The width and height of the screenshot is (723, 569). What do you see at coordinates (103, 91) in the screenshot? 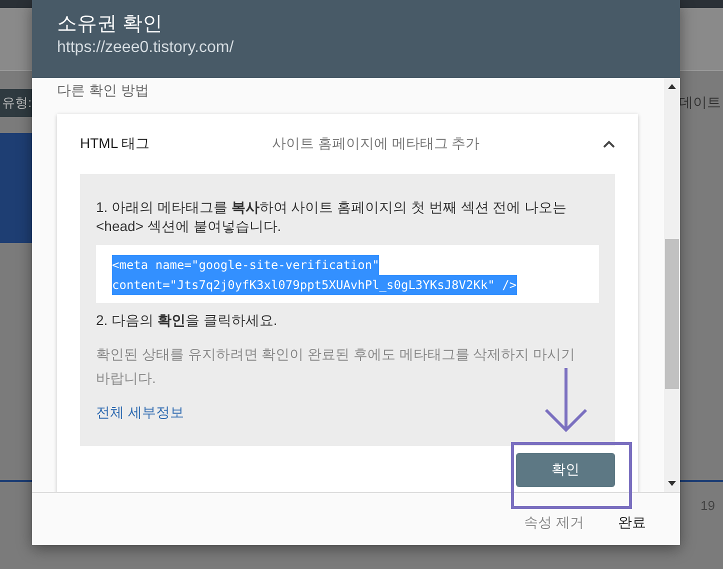
I see `section-label: 다른 확인 방법` at bounding box center [103, 91].